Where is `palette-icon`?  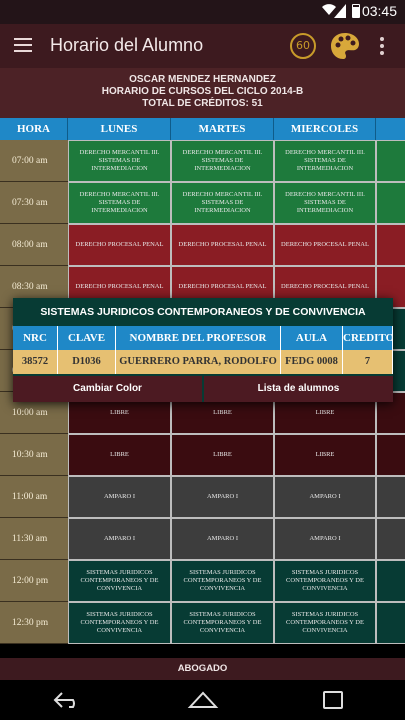 palette-icon is located at coordinates (345, 46).